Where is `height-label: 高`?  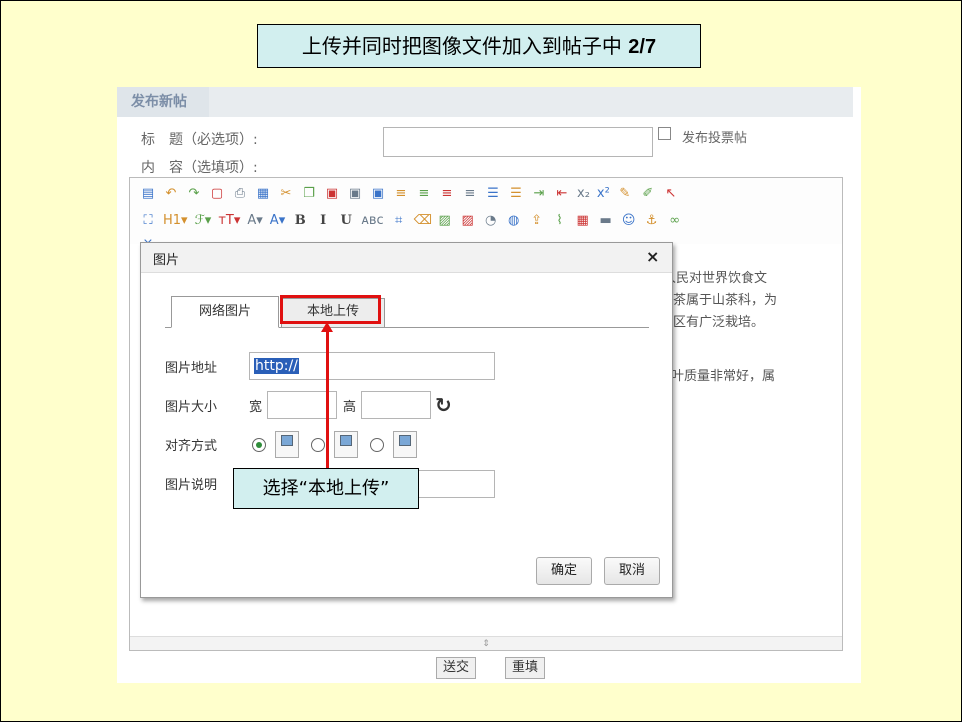 height-label: 高 is located at coordinates (350, 407).